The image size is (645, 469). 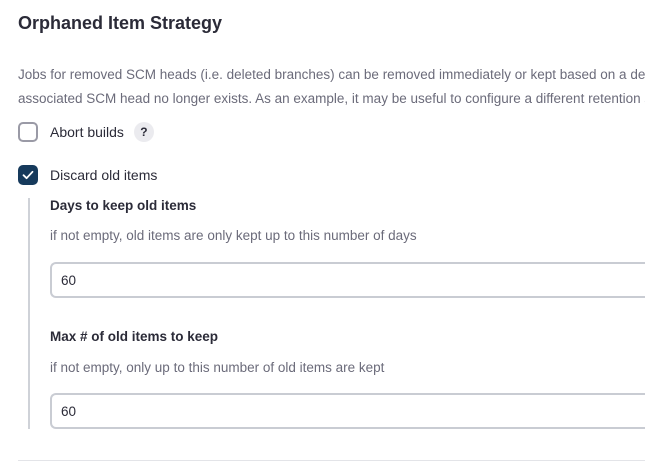 What do you see at coordinates (143, 132) in the screenshot?
I see `abort-builds-help-button: ?` at bounding box center [143, 132].